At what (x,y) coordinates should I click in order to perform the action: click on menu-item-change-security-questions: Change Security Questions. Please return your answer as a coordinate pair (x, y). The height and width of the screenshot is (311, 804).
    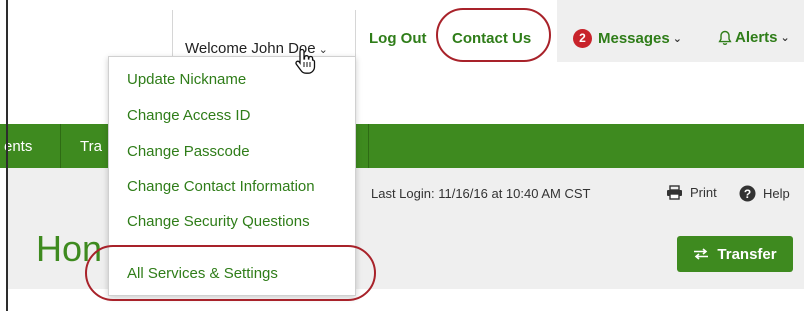
    Looking at the image, I should click on (218, 221).